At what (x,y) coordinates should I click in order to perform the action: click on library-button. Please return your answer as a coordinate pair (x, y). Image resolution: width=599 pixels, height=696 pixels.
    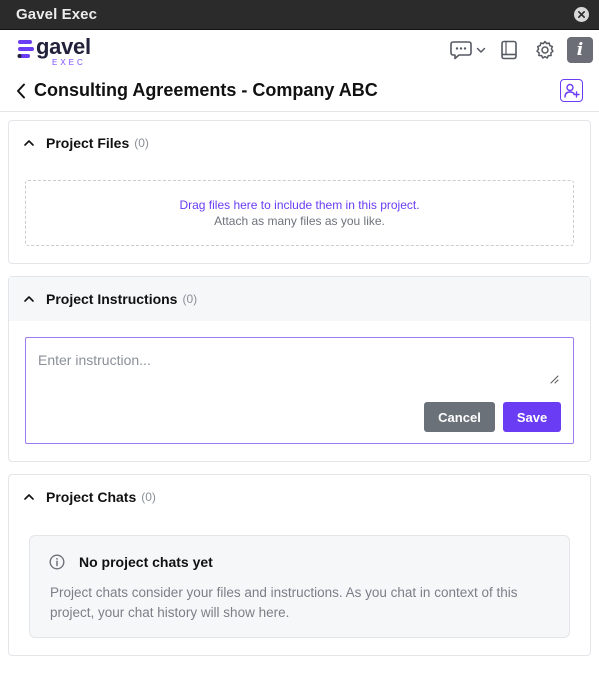
    Looking at the image, I should click on (509, 50).